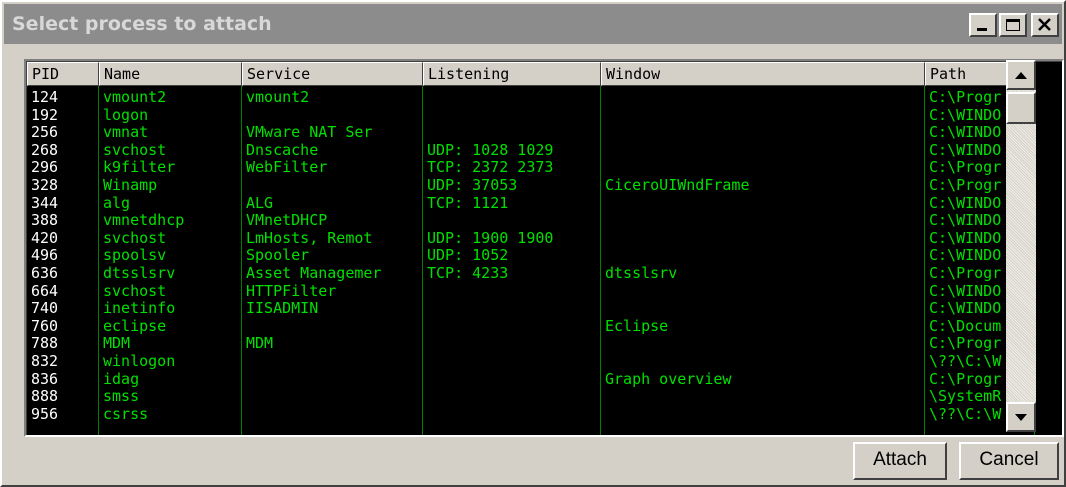 The height and width of the screenshot is (487, 1066). What do you see at coordinates (512, 74) in the screenshot?
I see `column-header-listening: Listening` at bounding box center [512, 74].